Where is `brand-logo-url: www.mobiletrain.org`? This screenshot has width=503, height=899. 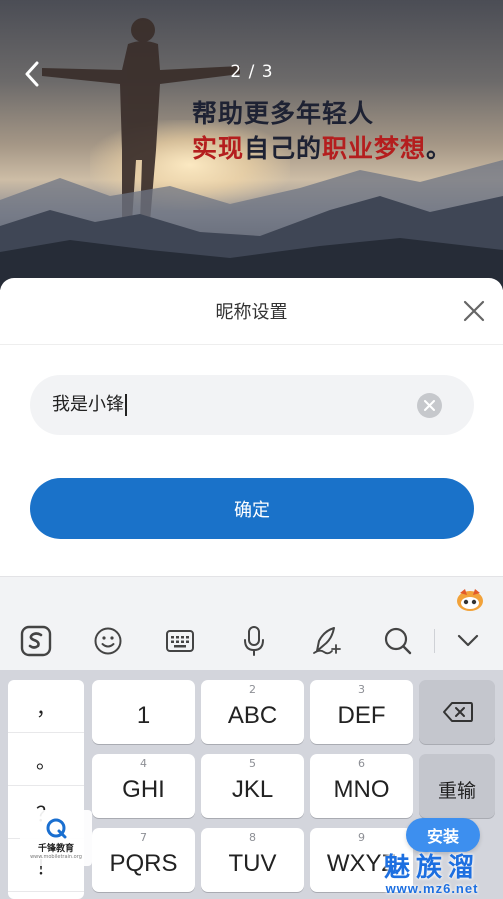 brand-logo-url: www.mobiletrain.org is located at coordinates (56, 856).